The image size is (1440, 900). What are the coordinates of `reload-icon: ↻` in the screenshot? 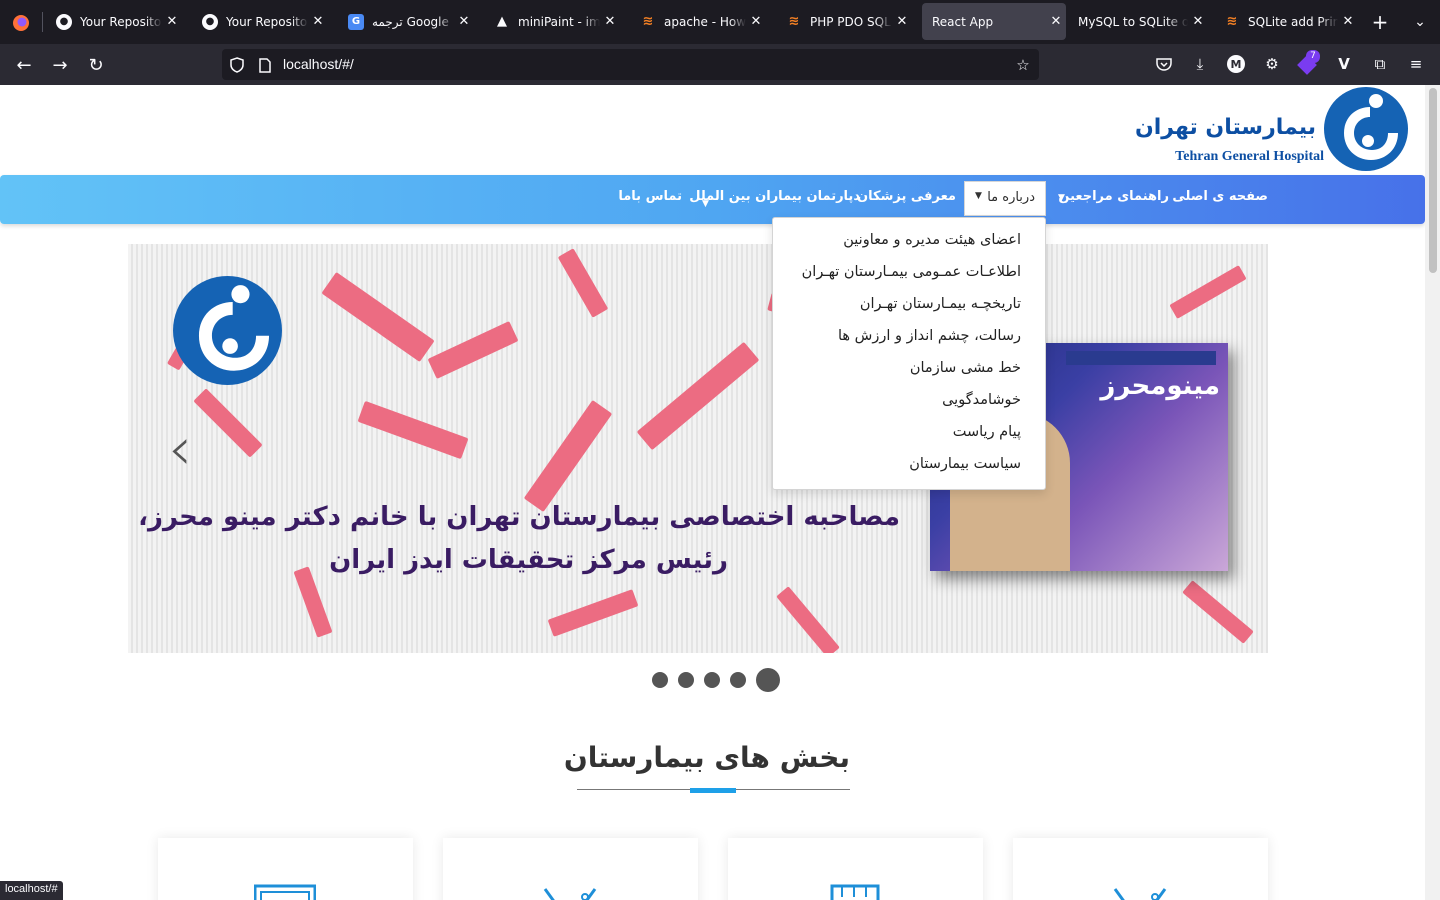 It's located at (96, 65).